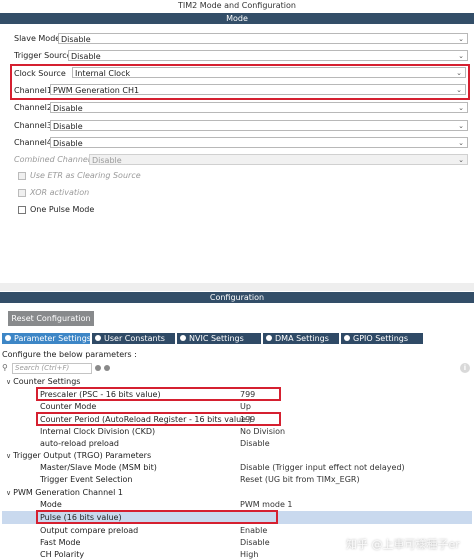 This screenshot has width=474, height=560. Describe the element at coordinates (68, 126) in the screenshot. I see `channel3-value: Disable` at that location.